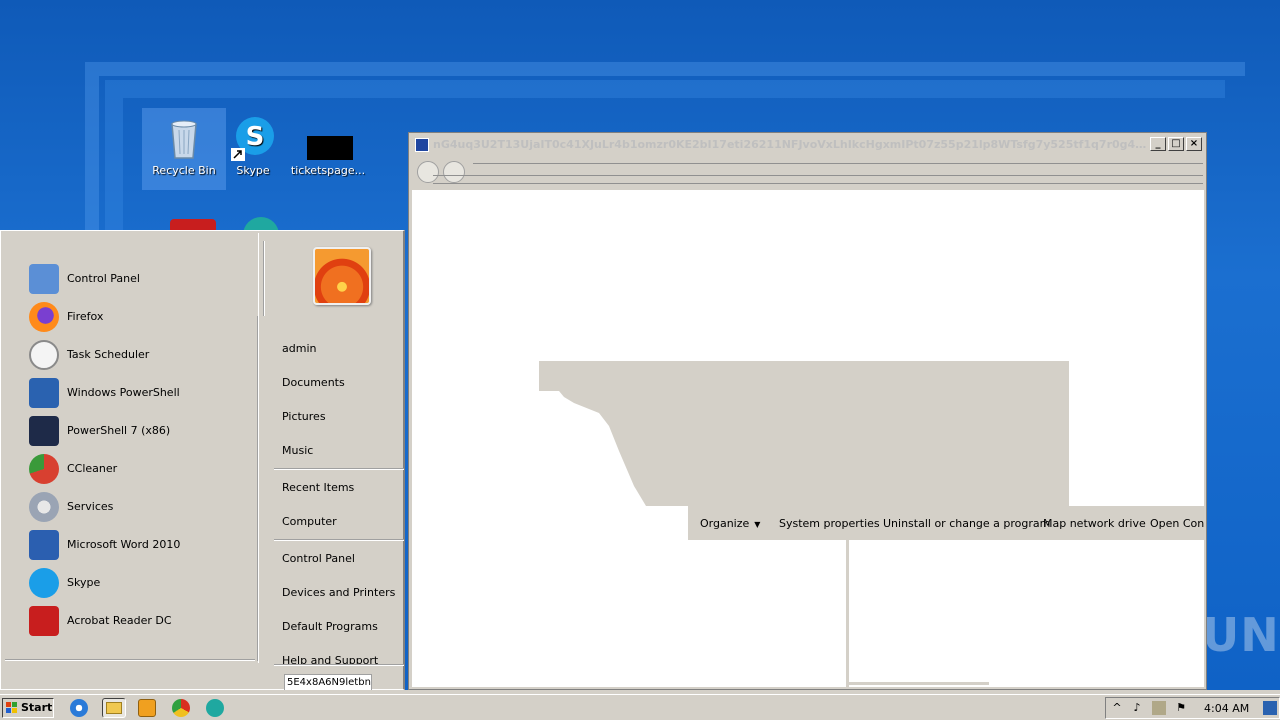 The height and width of the screenshot is (720, 1280). Describe the element at coordinates (1177, 523) in the screenshot. I see `open-control-panel-button: Open Contr` at that location.